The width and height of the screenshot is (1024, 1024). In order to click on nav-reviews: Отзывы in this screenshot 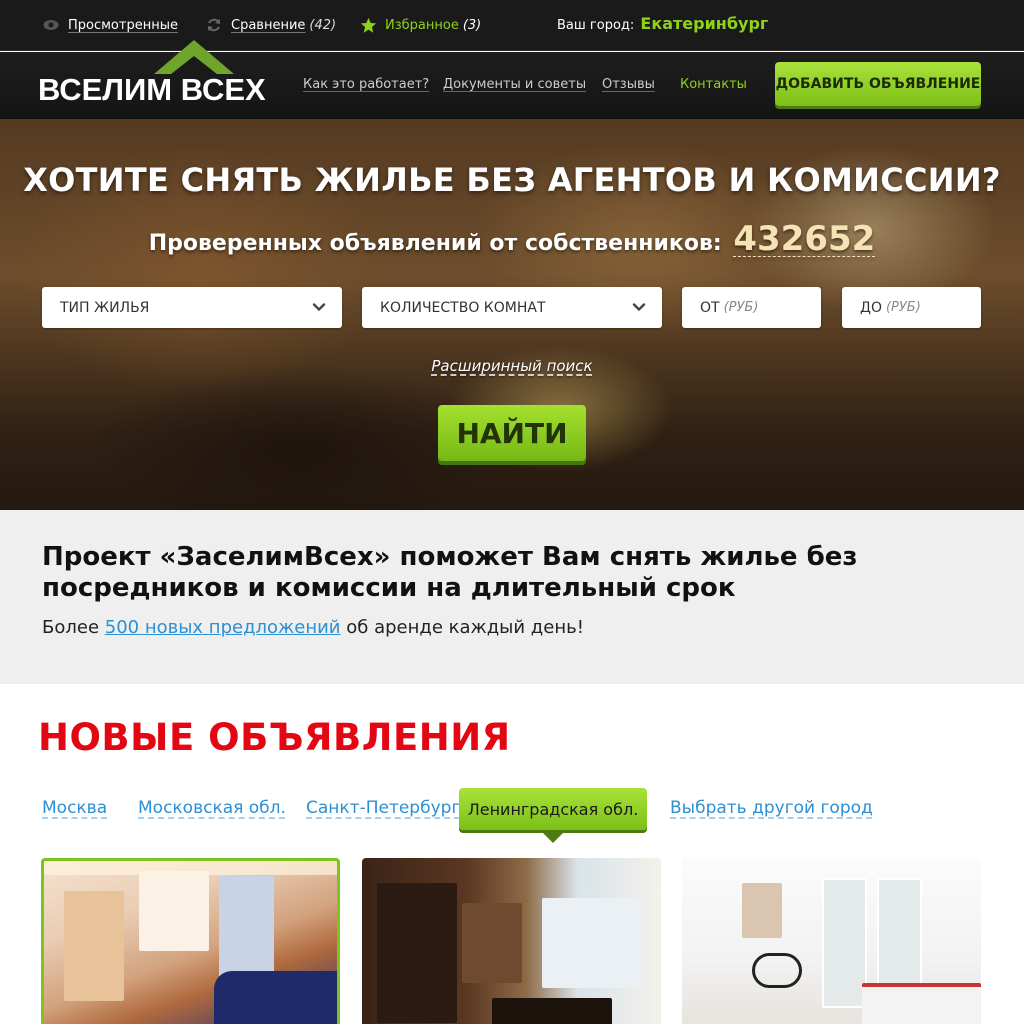, I will do `click(628, 84)`.